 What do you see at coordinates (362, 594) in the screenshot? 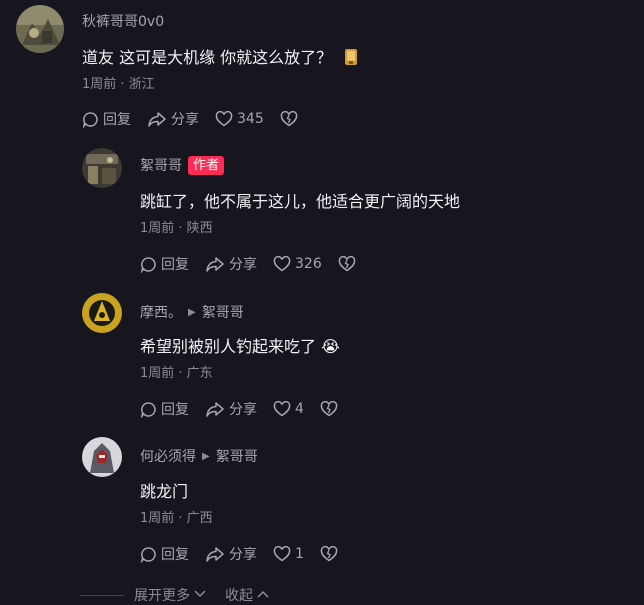
I see `replies-footer: 展开更多 收起` at bounding box center [362, 594].